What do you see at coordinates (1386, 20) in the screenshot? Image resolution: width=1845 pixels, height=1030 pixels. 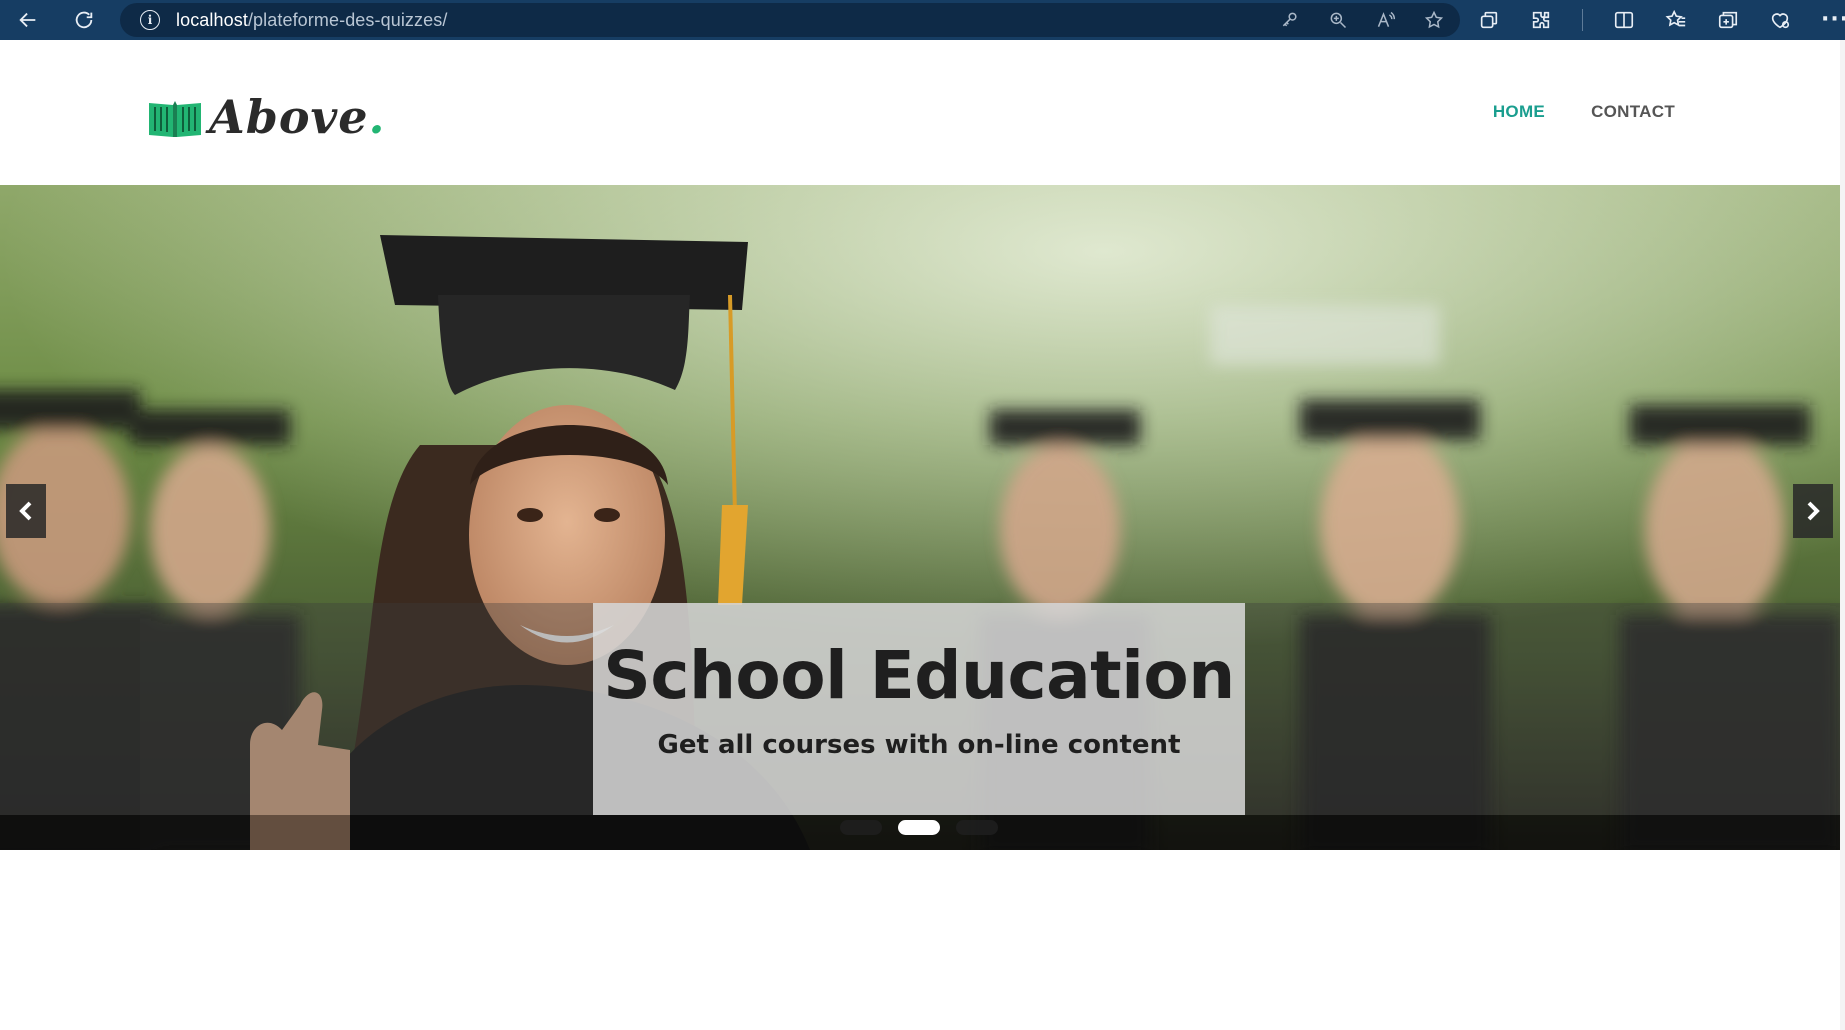 I see `read-aloud-icon` at bounding box center [1386, 20].